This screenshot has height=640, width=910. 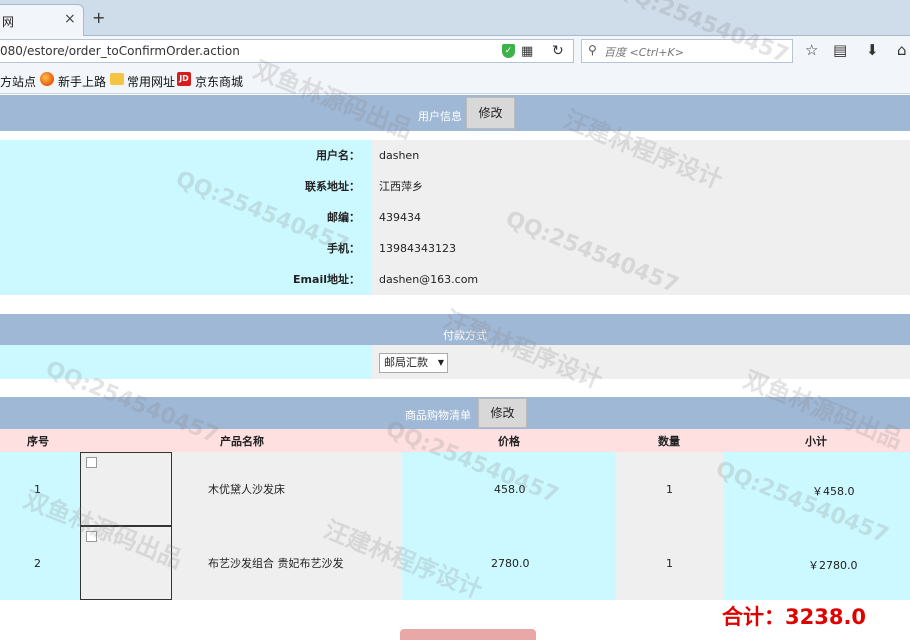 I want to click on cart-header: 商品购物清单 修改, so click(x=455, y=413).